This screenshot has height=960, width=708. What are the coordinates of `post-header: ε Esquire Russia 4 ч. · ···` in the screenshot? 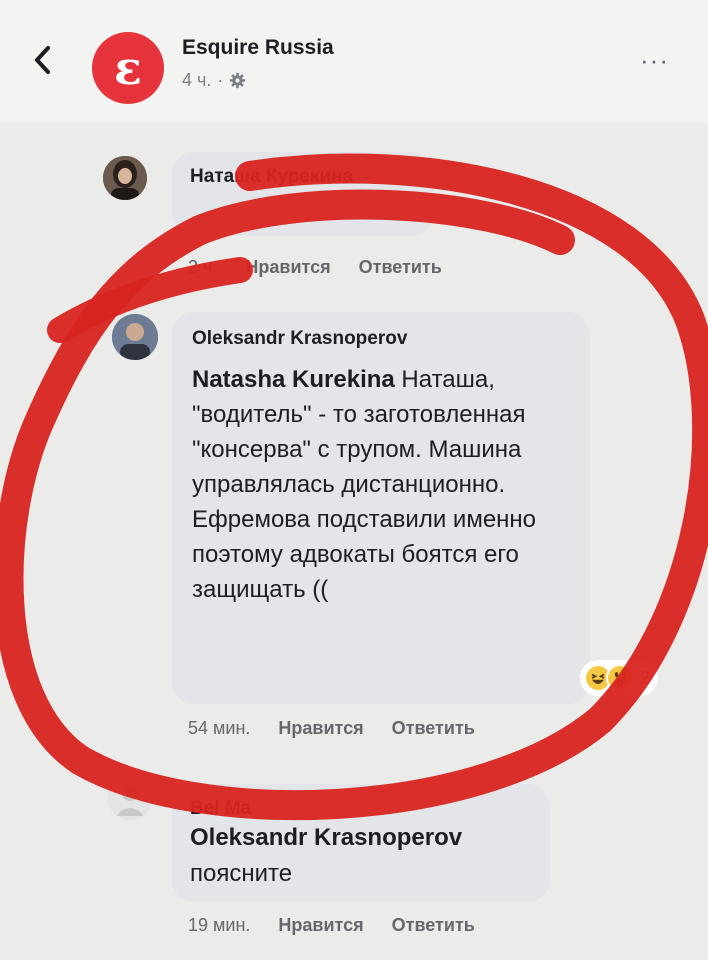 It's located at (354, 61).